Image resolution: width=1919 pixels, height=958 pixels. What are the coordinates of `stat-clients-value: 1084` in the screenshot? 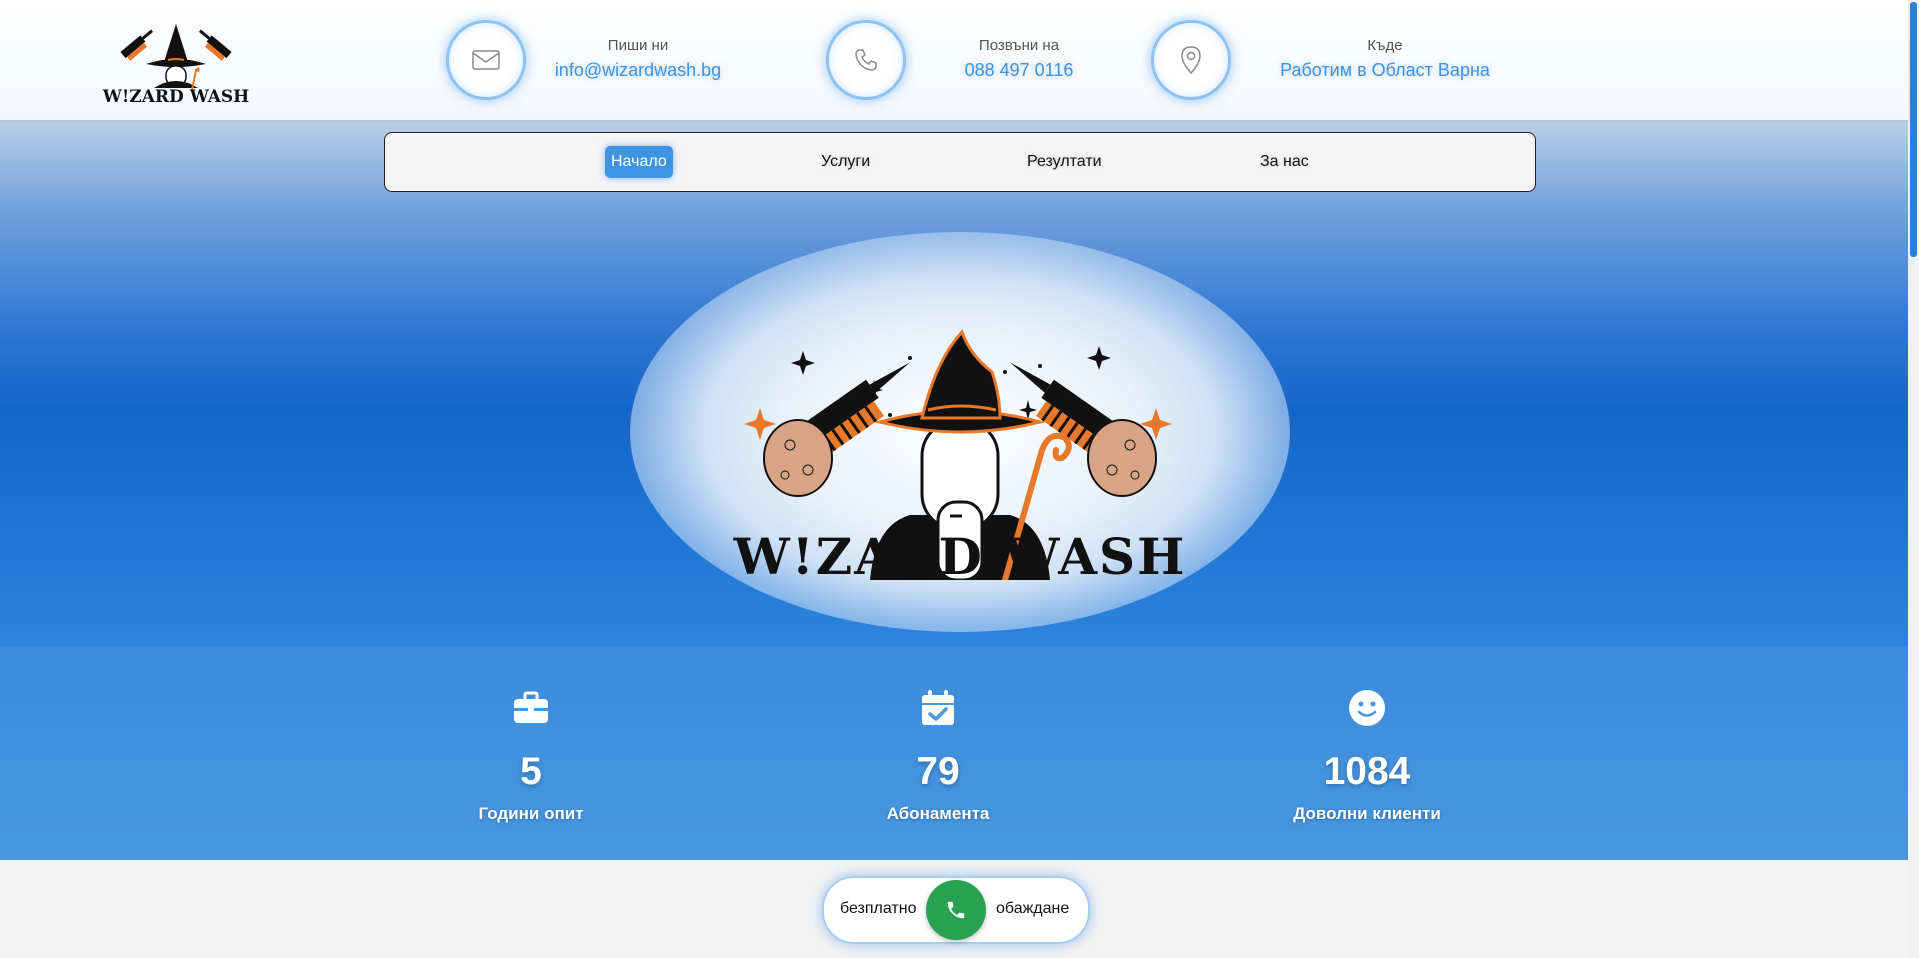 It's located at (1367, 771).